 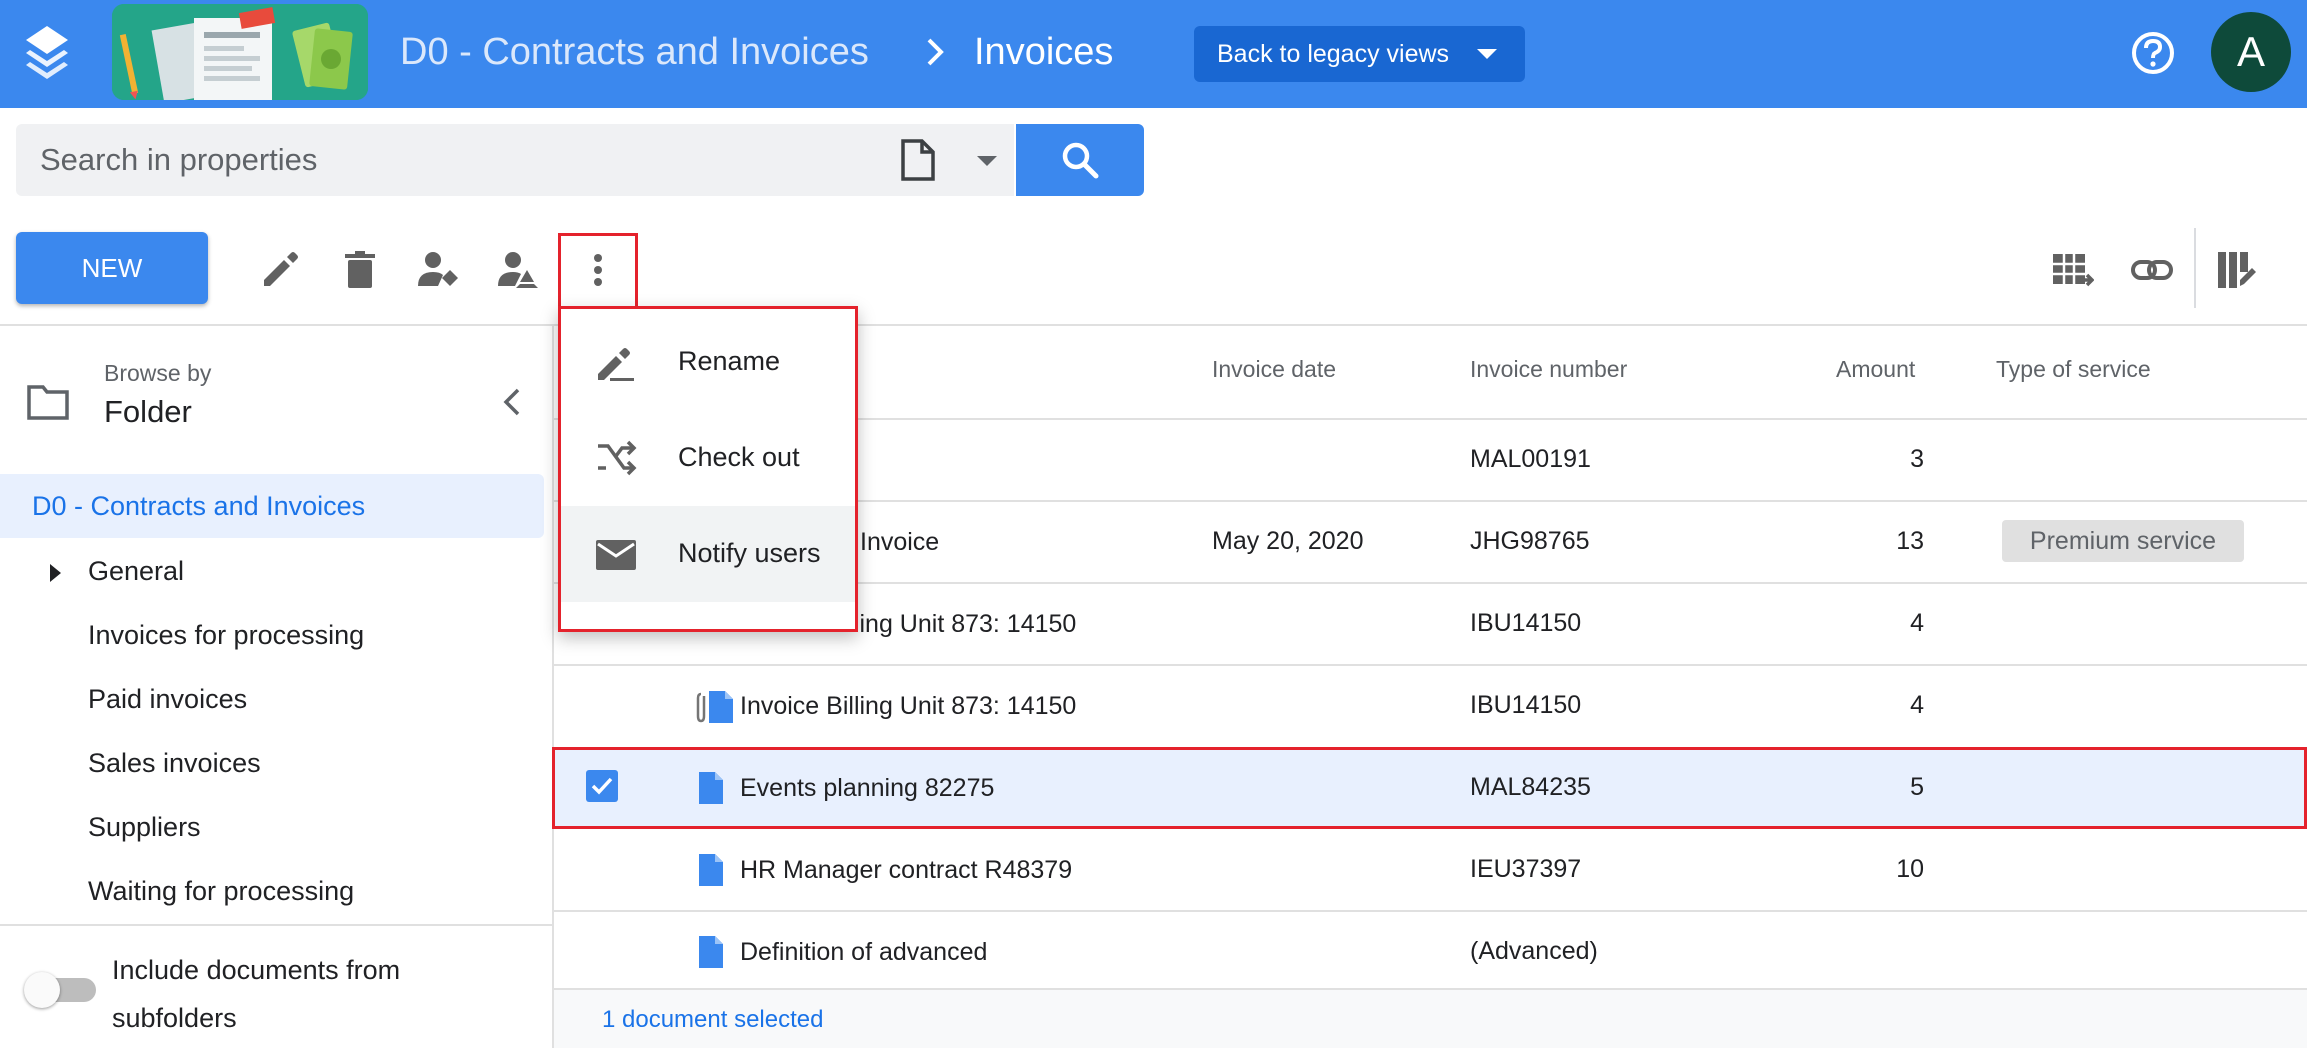 I want to click on sidebar-item-label: D0 - Contracts and Invoices, so click(x=199, y=506).